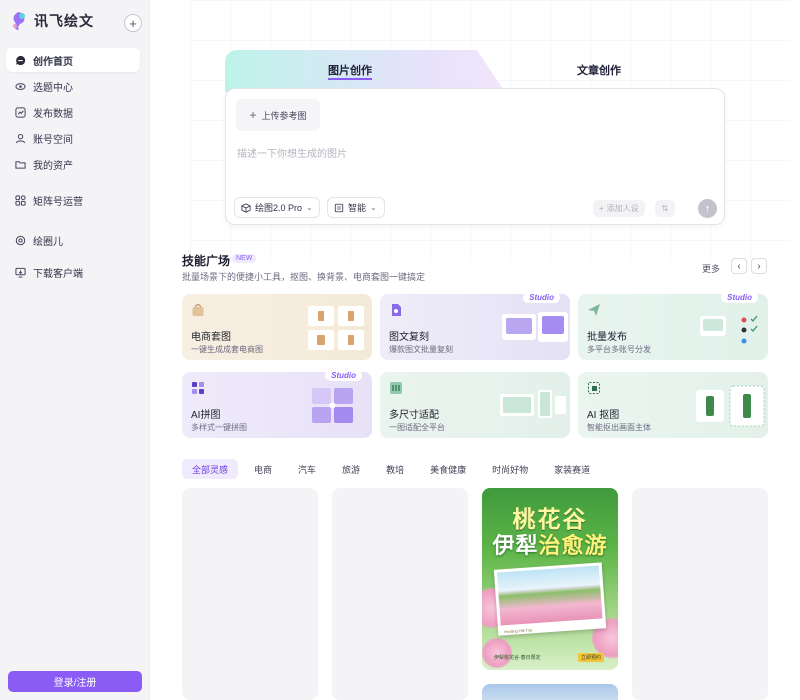  Describe the element at coordinates (64, 21) in the screenshot. I see `brand-name: 讯飞绘文` at that location.